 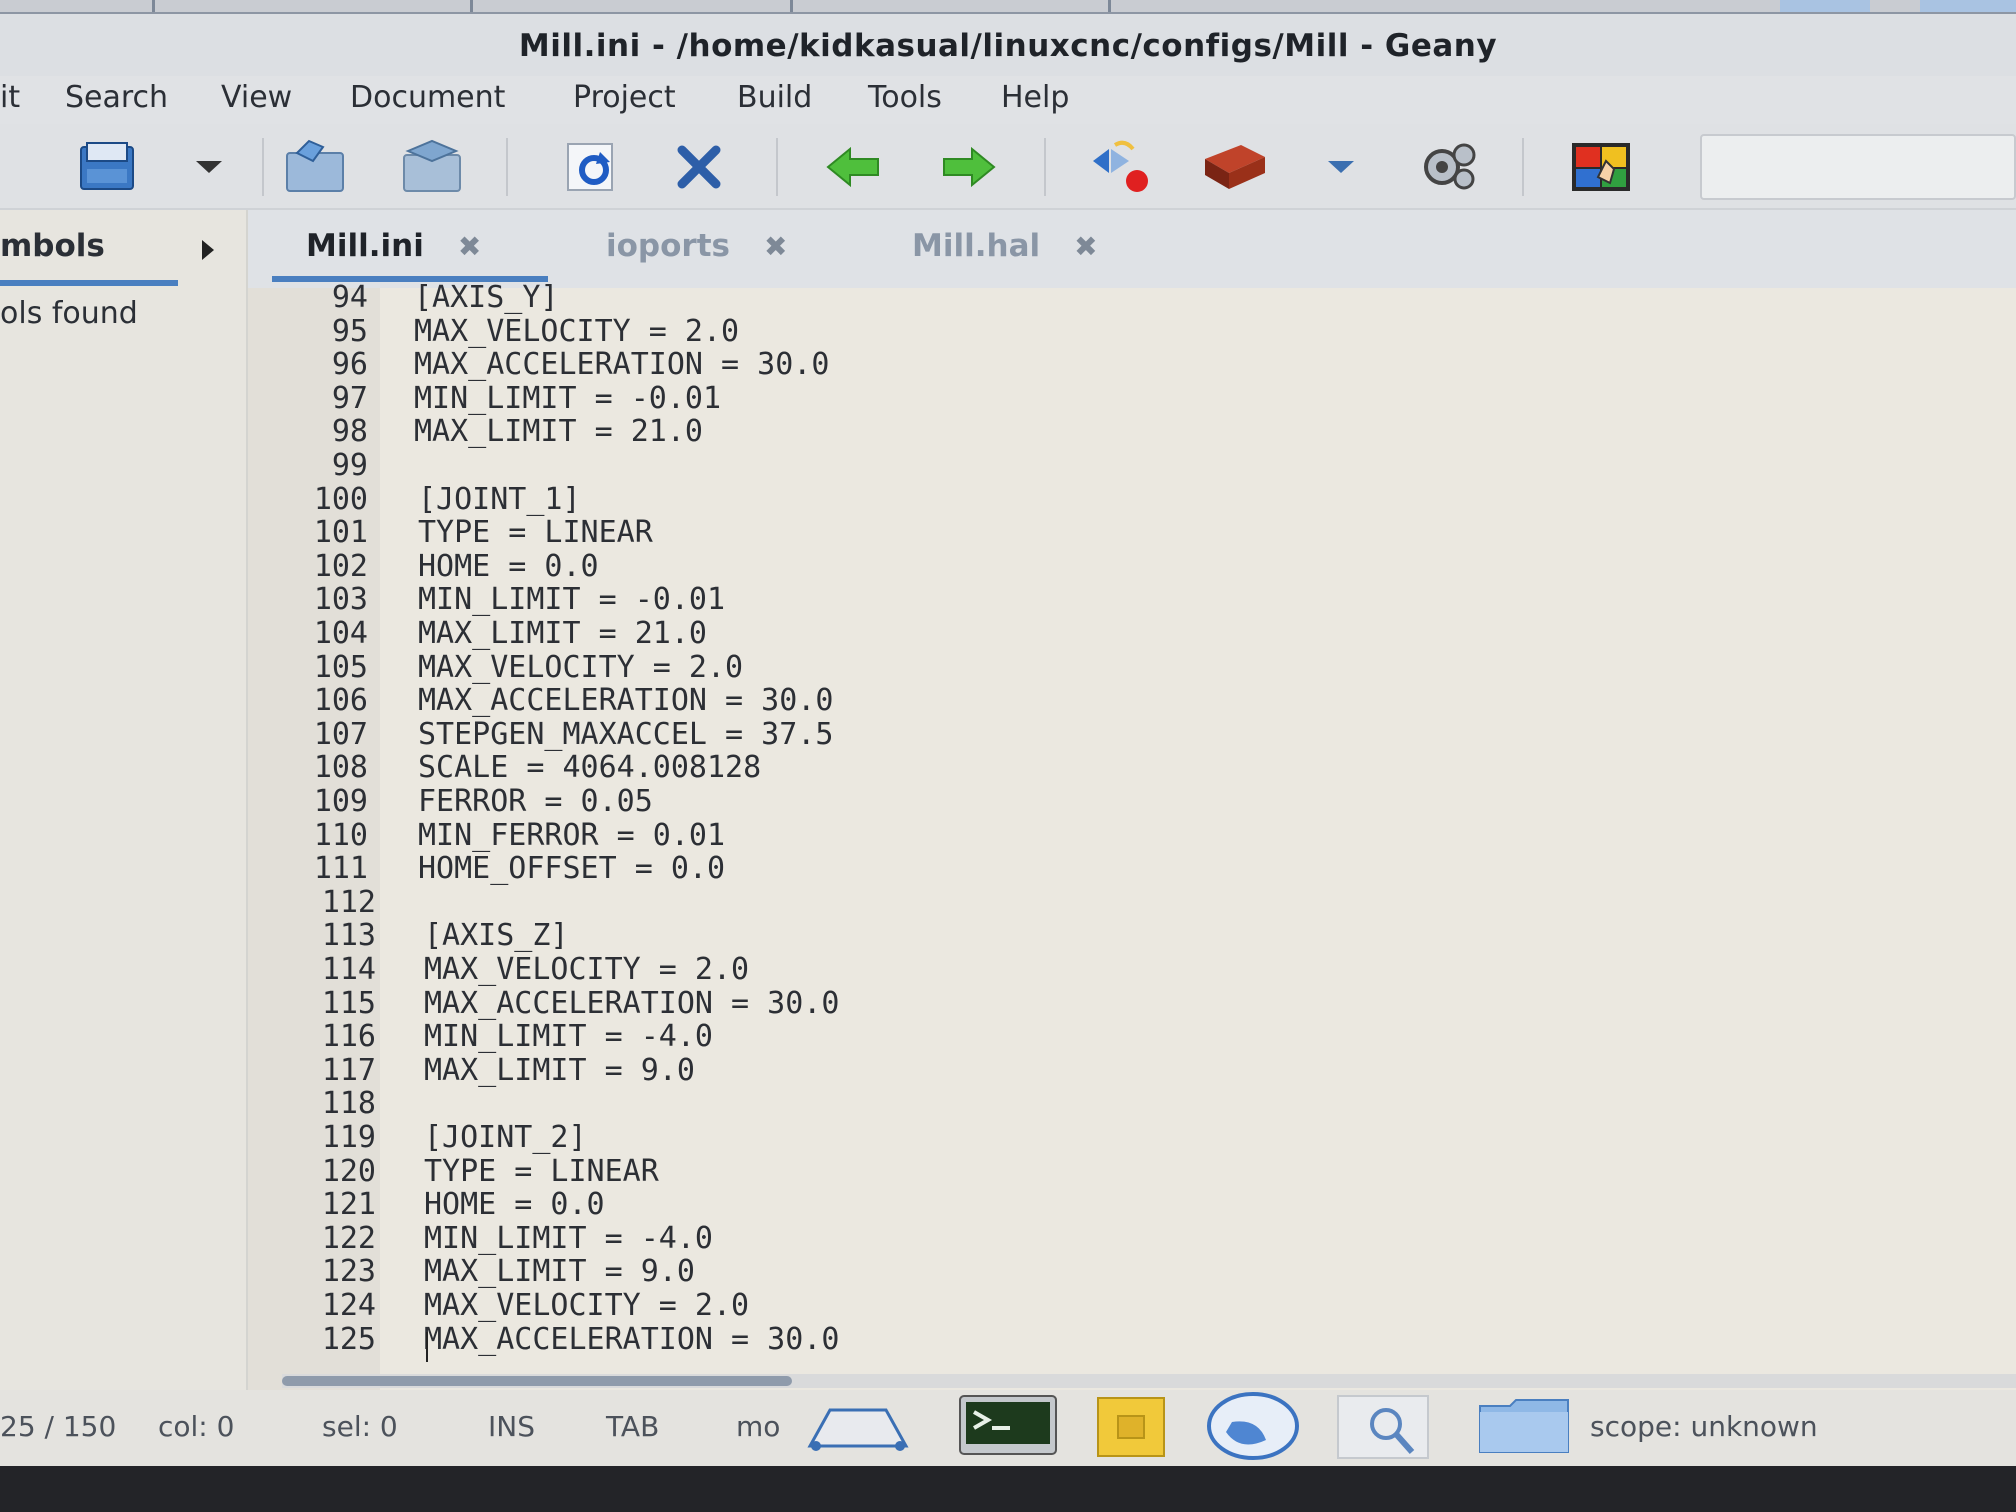 I want to click on code-line: MAX_LIMIT = 21.0, so click(x=562, y=633).